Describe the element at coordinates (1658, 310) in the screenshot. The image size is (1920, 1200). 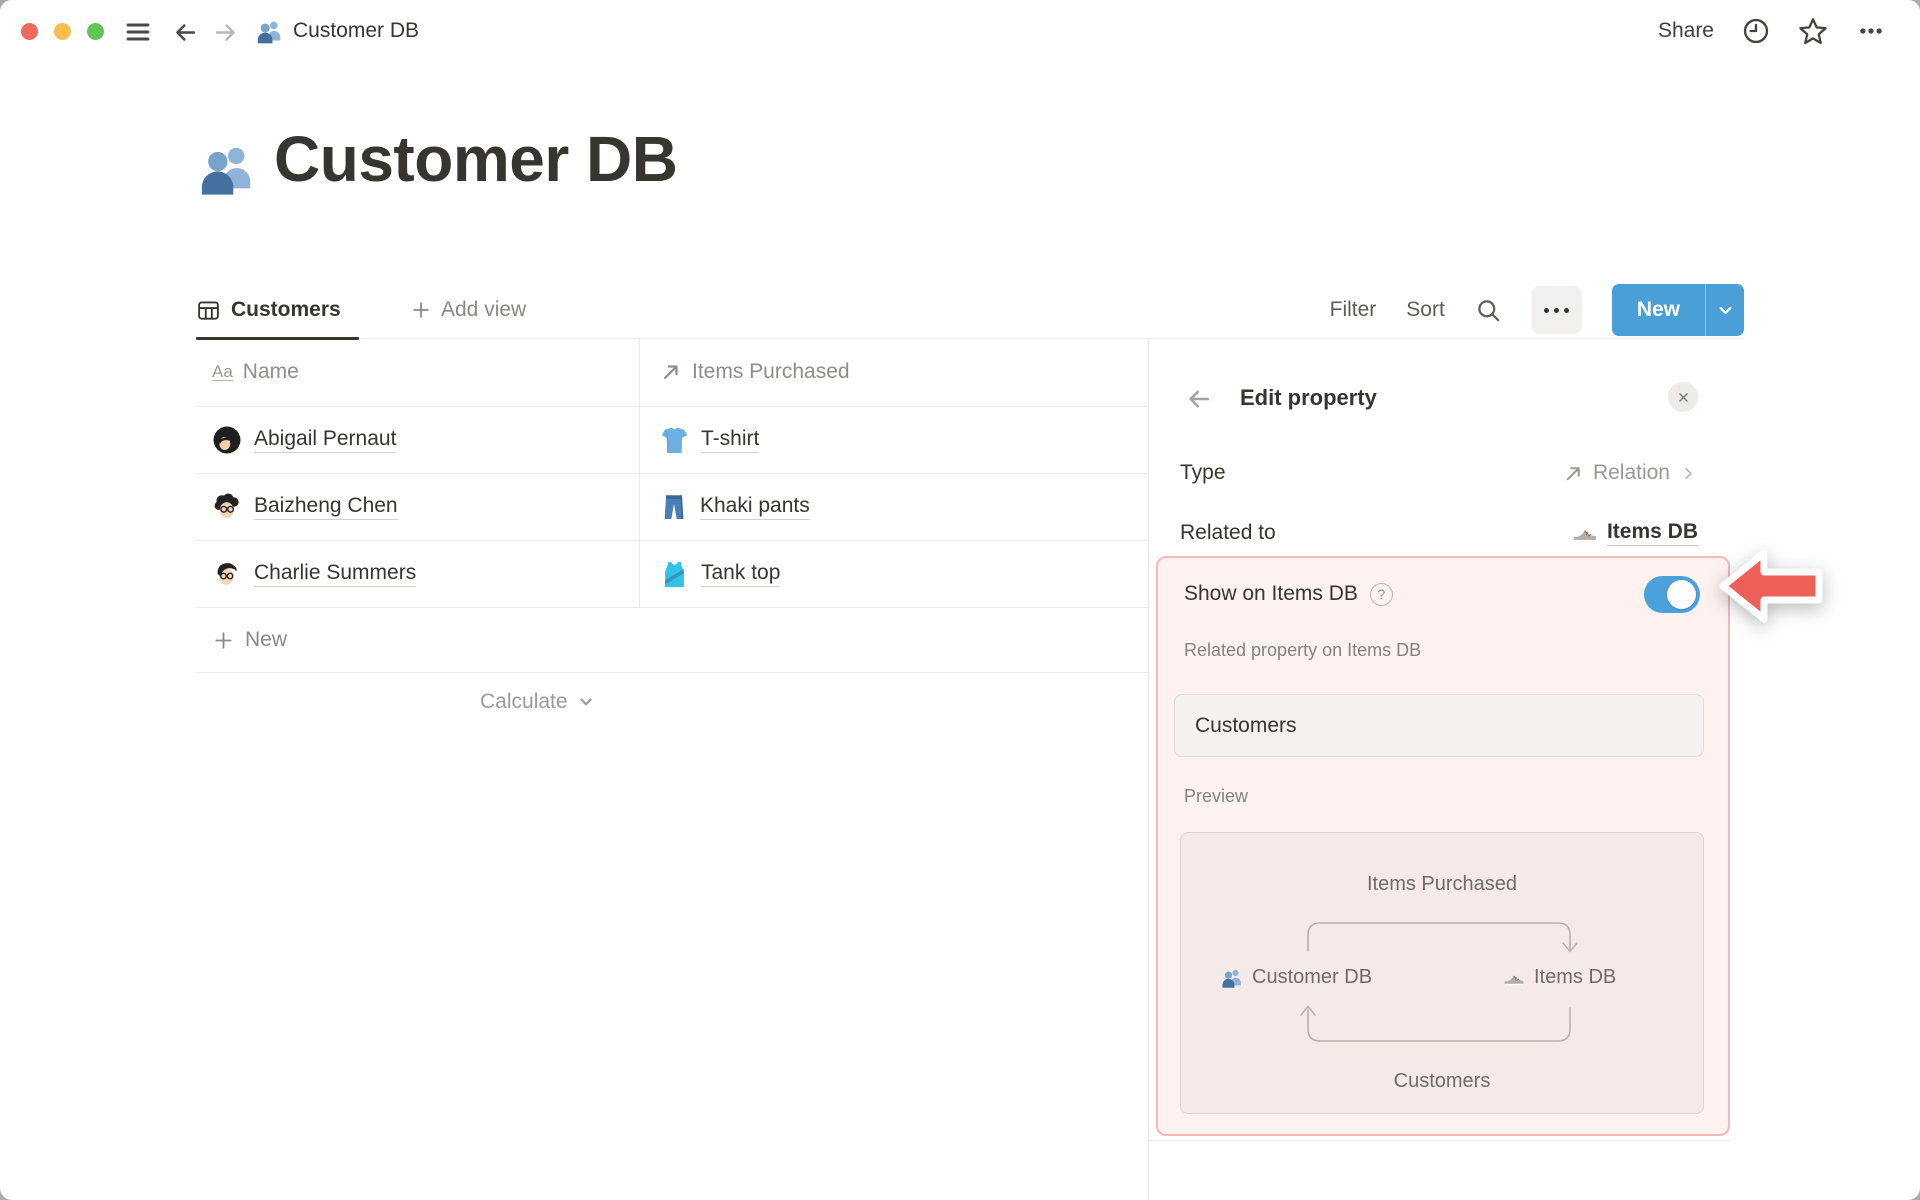
I see `new-button-label: New` at that location.